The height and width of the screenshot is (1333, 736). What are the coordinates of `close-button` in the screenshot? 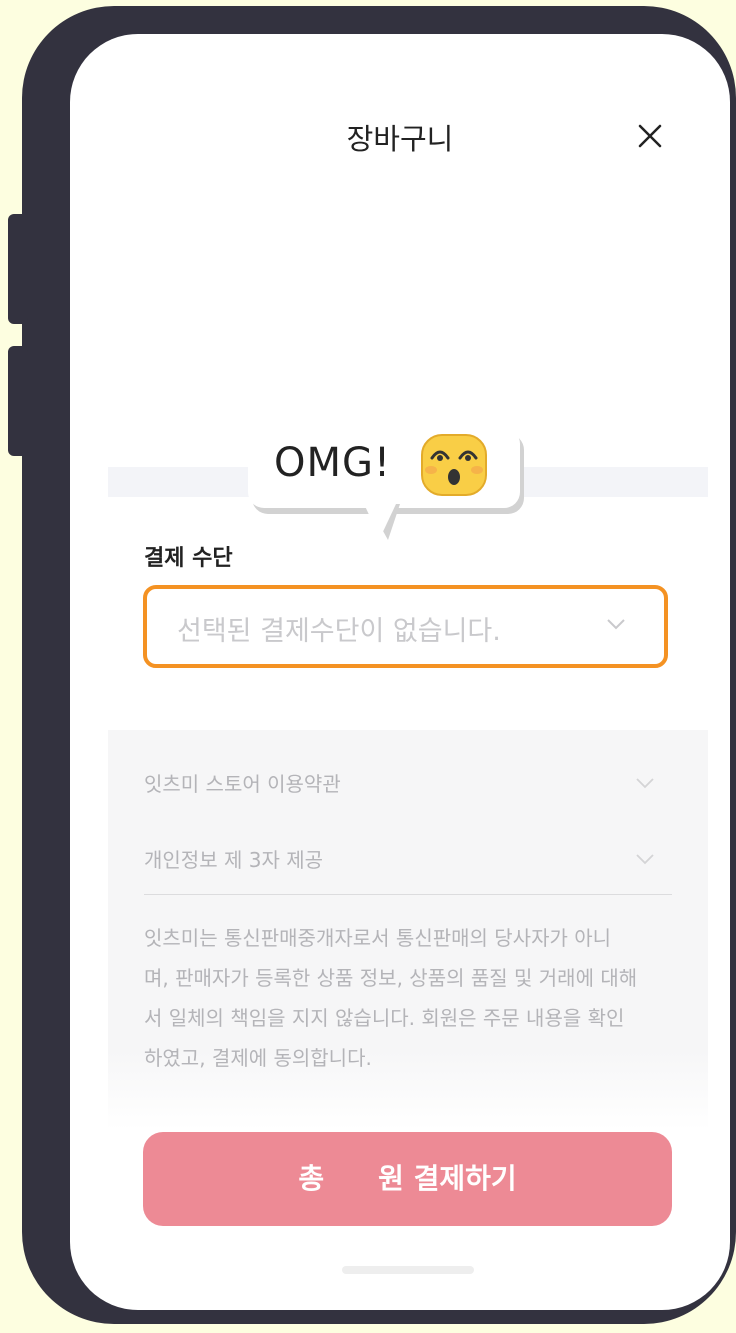 It's located at (650, 136).